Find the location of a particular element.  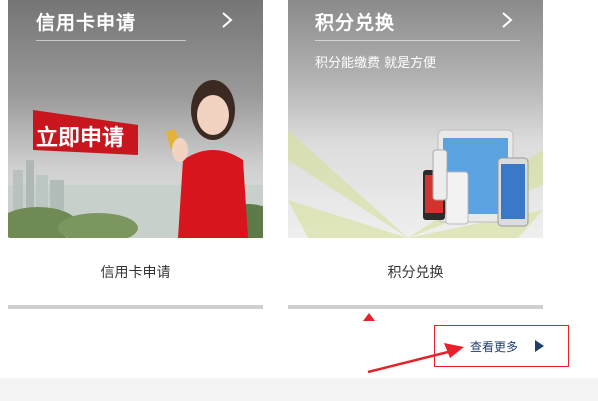

card-subtitle: 积分能缴费 就是方便 is located at coordinates (376, 63).